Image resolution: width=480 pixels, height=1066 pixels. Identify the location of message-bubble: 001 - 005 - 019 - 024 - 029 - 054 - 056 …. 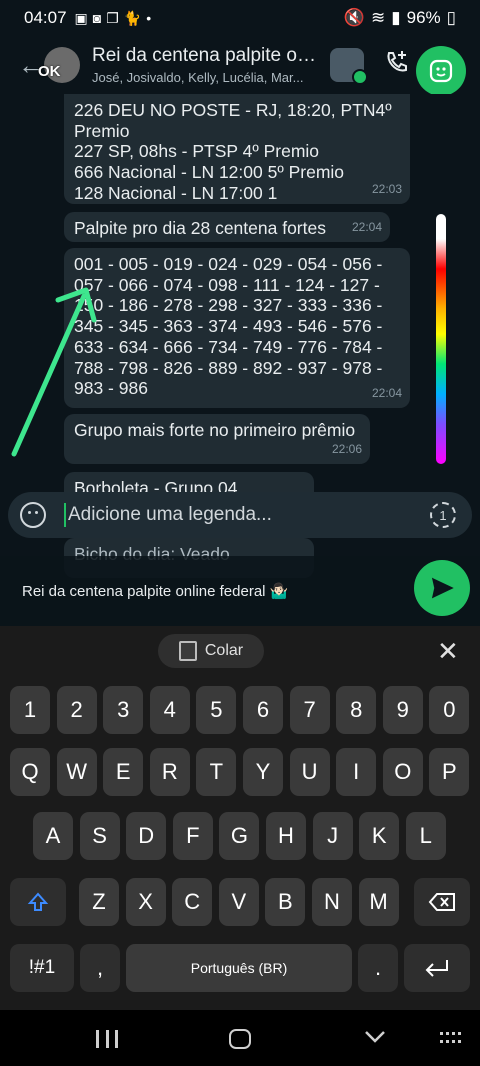
(237, 328).